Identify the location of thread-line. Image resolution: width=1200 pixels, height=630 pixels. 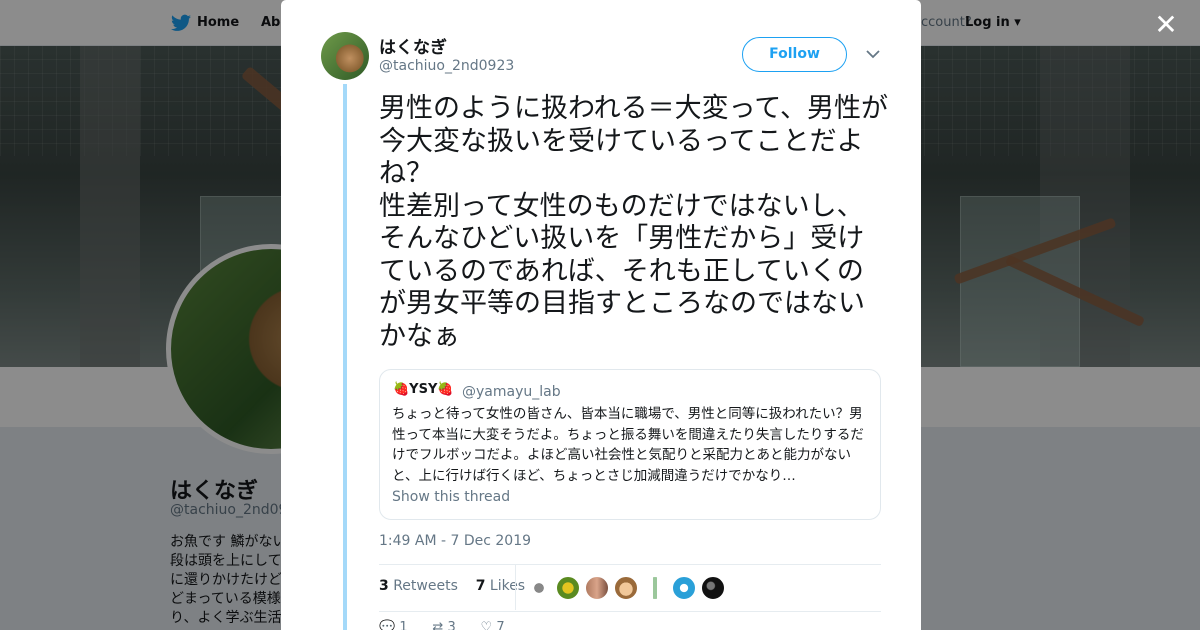
(345, 357).